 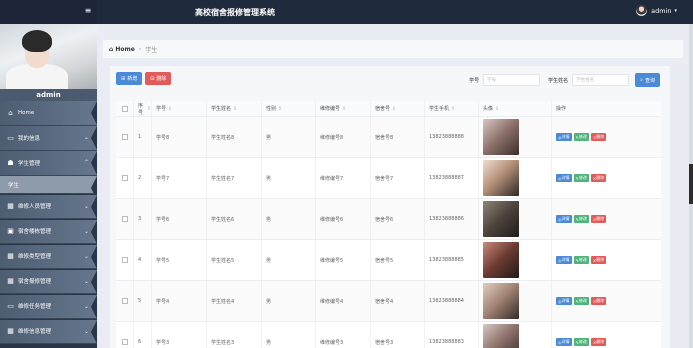 I want to click on sidebar-item-label: 维修类型管理, so click(x=35, y=257).